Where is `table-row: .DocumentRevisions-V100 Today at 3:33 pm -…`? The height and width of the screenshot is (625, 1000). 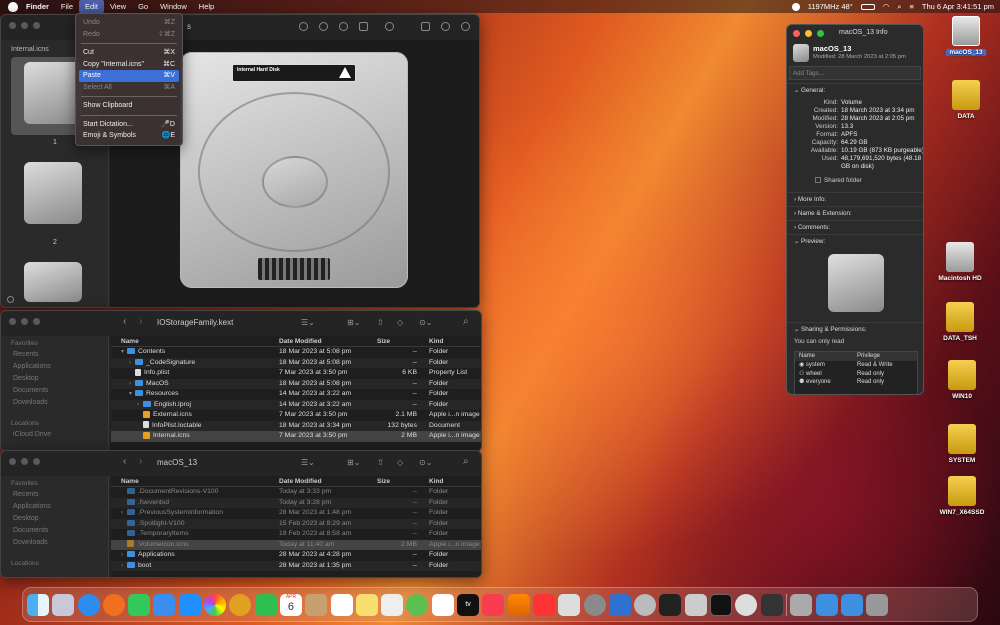 table-row: .DocumentRevisions-V100 Today at 3:33 pm -… is located at coordinates (296, 492).